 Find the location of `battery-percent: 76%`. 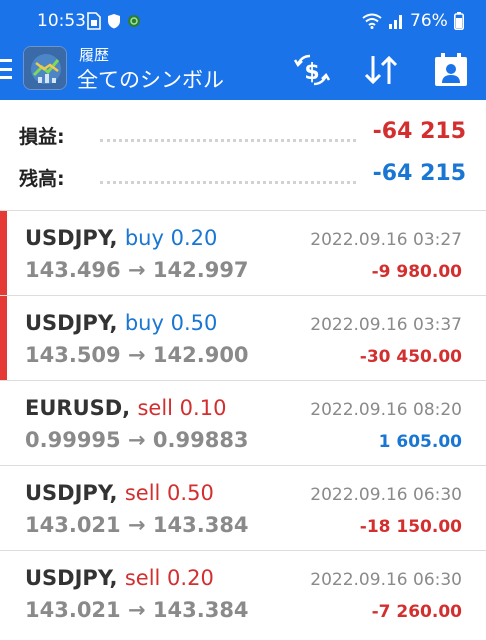

battery-percent: 76% is located at coordinates (429, 21).